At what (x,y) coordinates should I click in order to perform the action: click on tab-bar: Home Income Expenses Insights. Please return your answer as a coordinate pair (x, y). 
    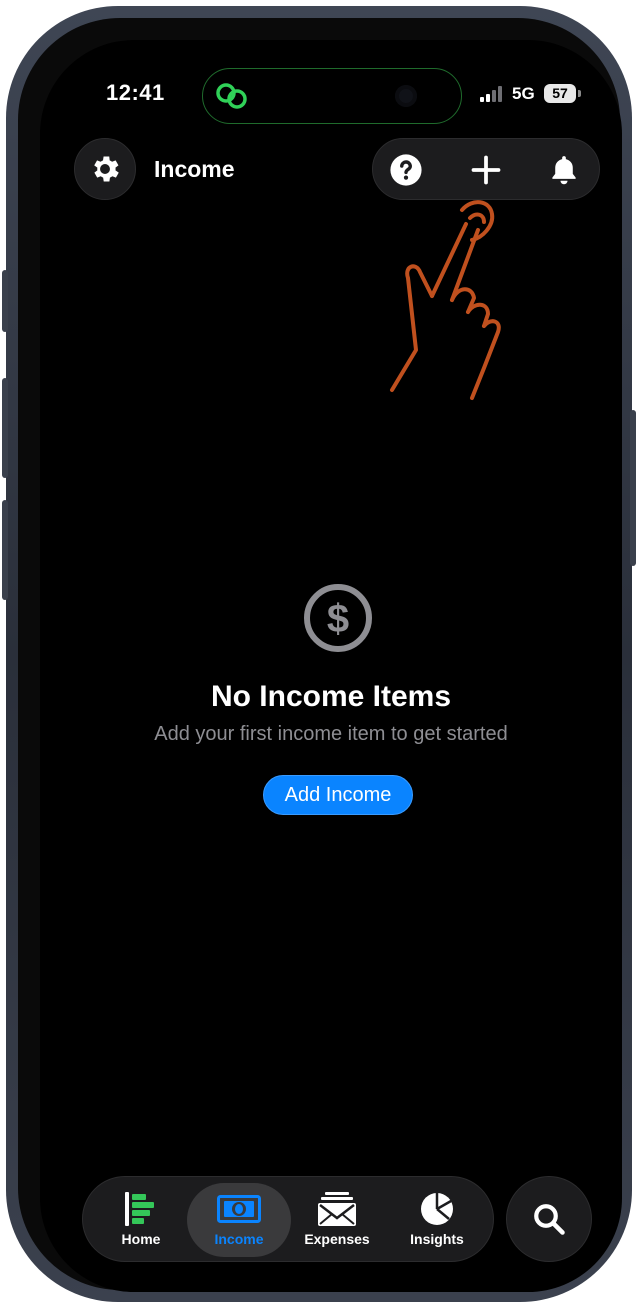
    Looking at the image, I should click on (288, 1219).